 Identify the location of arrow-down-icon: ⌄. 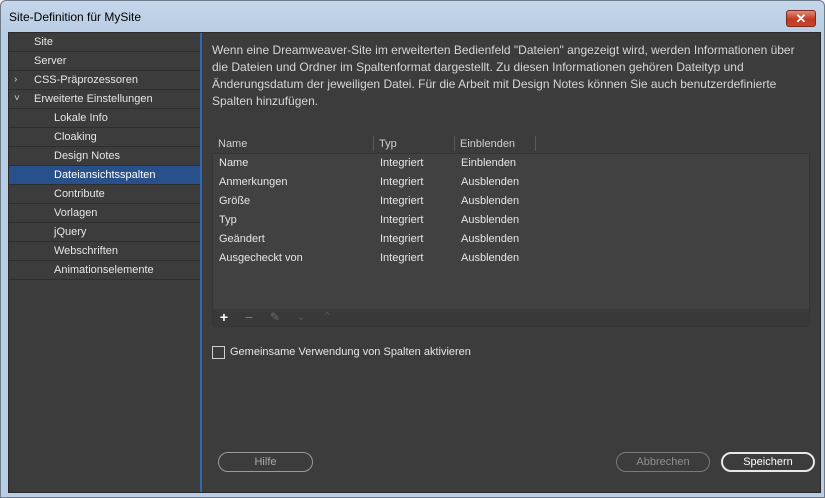
(301, 317).